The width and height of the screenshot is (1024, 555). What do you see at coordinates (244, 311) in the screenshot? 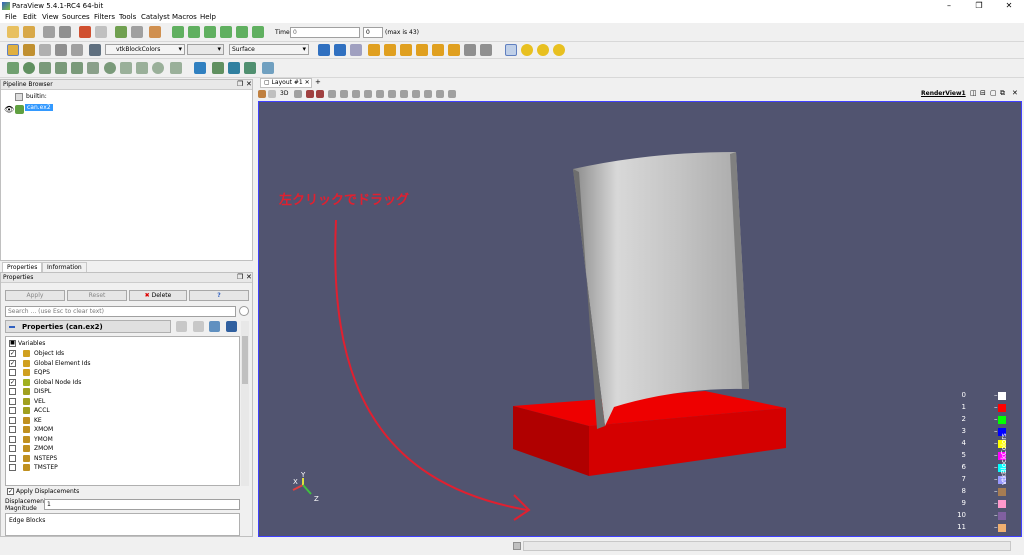
I see `advanced-gear-icon` at bounding box center [244, 311].